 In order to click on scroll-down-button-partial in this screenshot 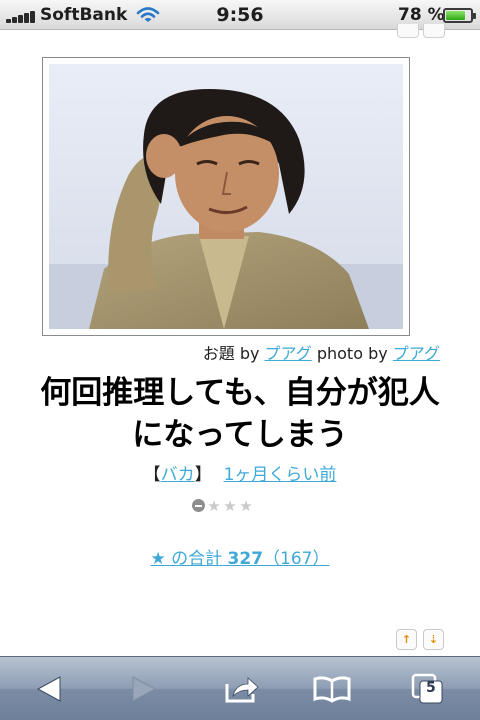, I will do `click(434, 31)`.